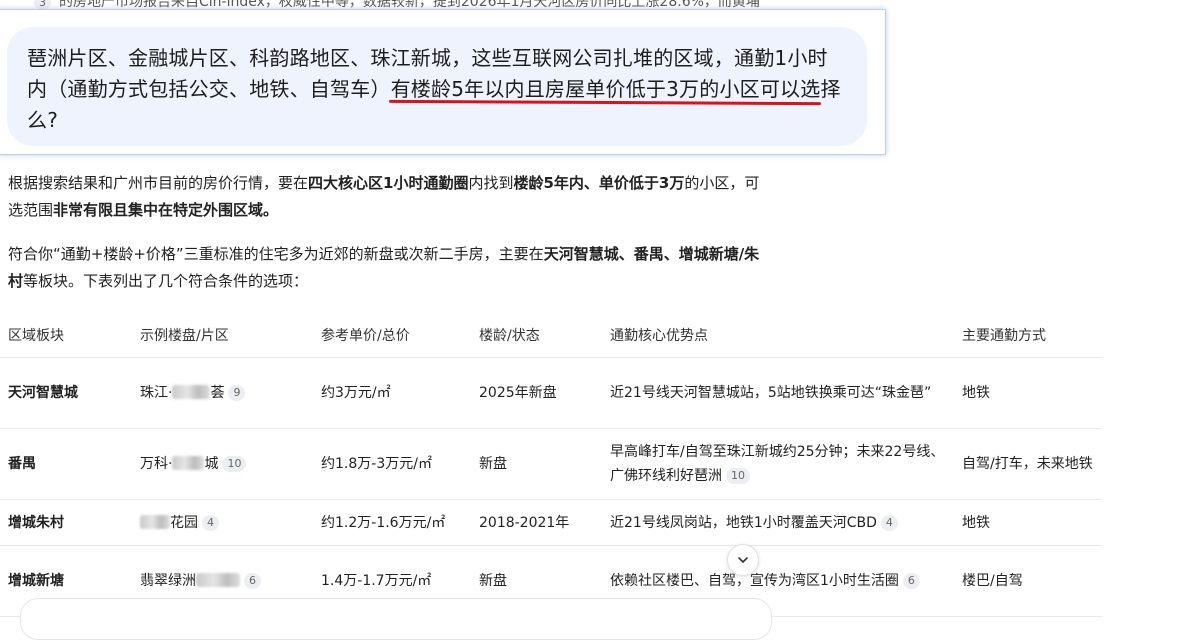 This screenshot has height=640, width=1191. What do you see at coordinates (536, 393) in the screenshot?
I see `cell-age: 2025年新盘` at bounding box center [536, 393].